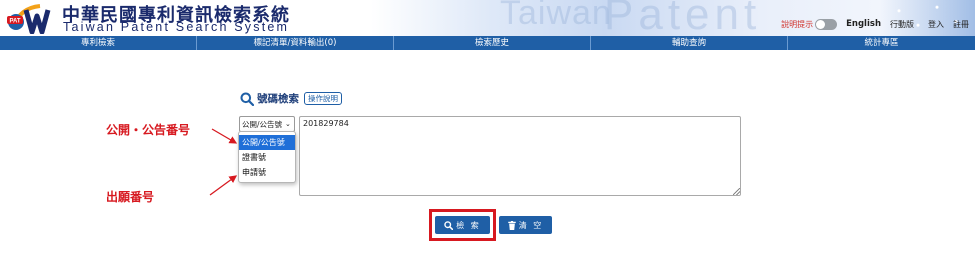 Image resolution: width=975 pixels, height=272 pixels. I want to click on nav-marked-list-export: 標記清單/資料輸出(0), so click(295, 43).